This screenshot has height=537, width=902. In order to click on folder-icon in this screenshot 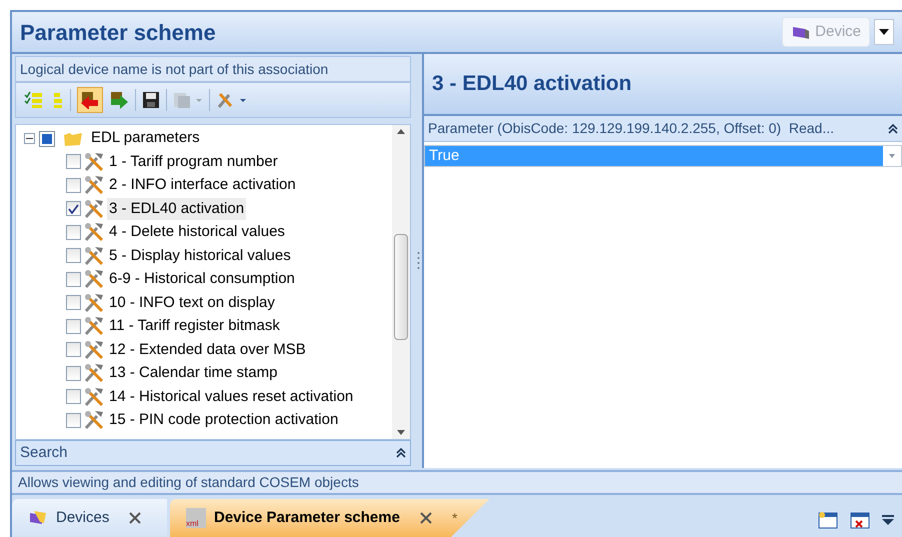, I will do `click(73, 138)`.